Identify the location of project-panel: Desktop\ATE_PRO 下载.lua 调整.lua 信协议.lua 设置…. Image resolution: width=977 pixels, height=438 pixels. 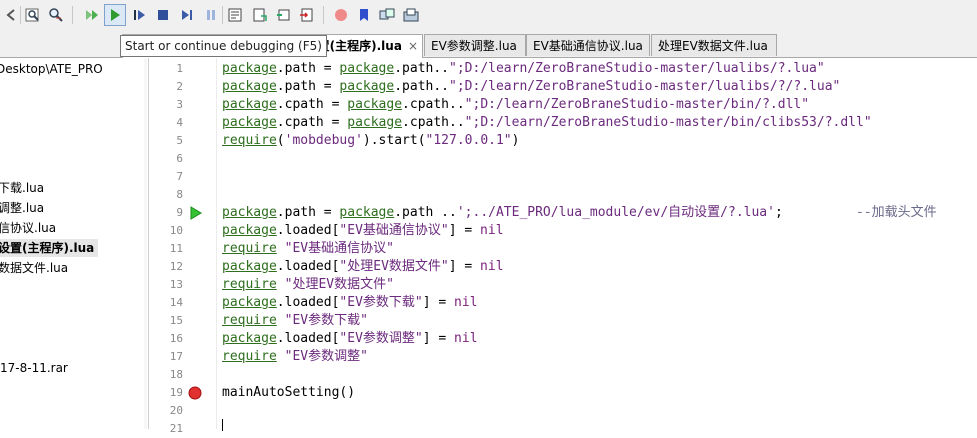
(72, 243).